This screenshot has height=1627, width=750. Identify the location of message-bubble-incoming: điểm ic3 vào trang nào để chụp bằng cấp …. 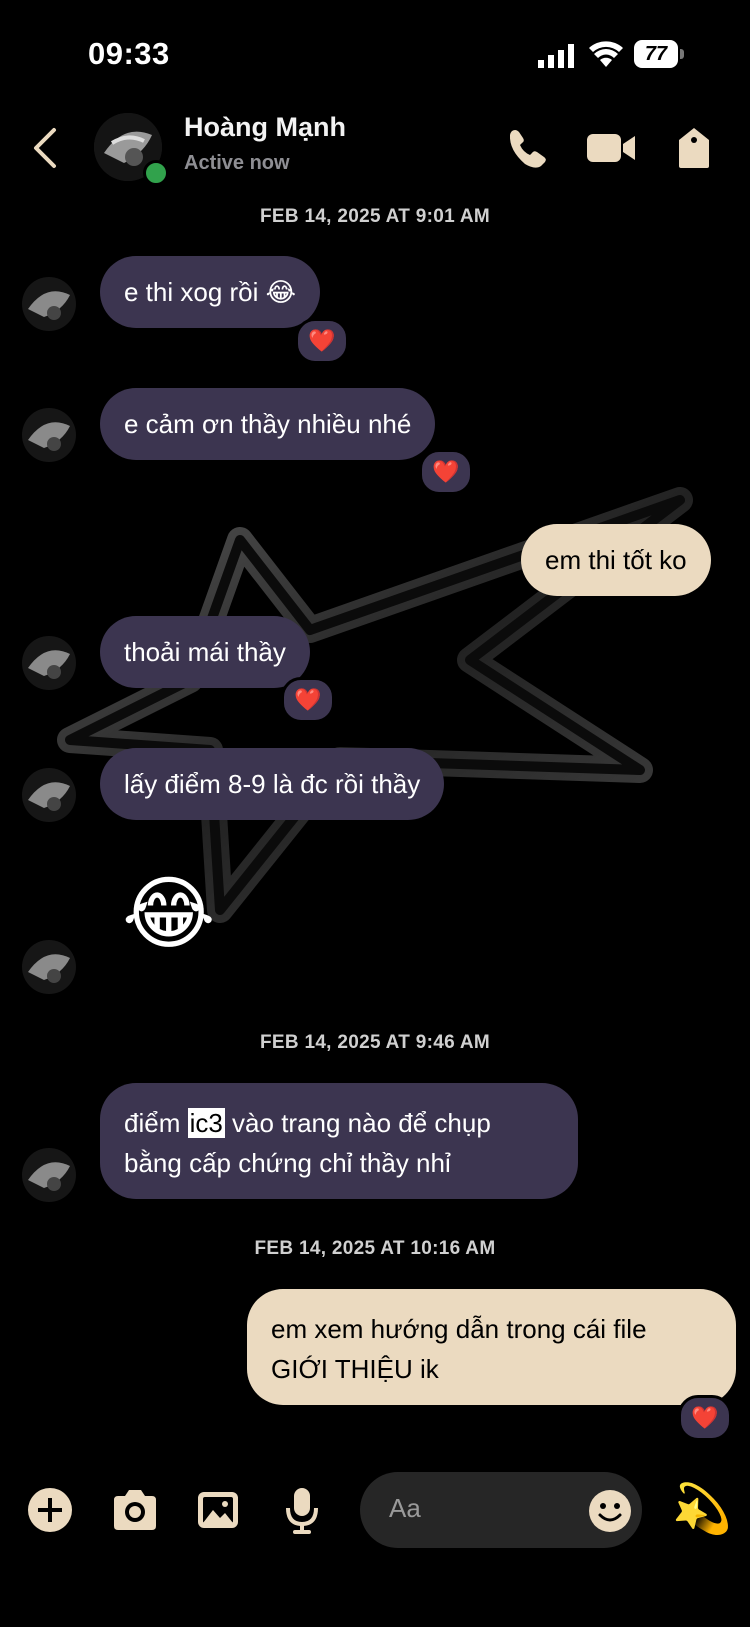
(339, 1141).